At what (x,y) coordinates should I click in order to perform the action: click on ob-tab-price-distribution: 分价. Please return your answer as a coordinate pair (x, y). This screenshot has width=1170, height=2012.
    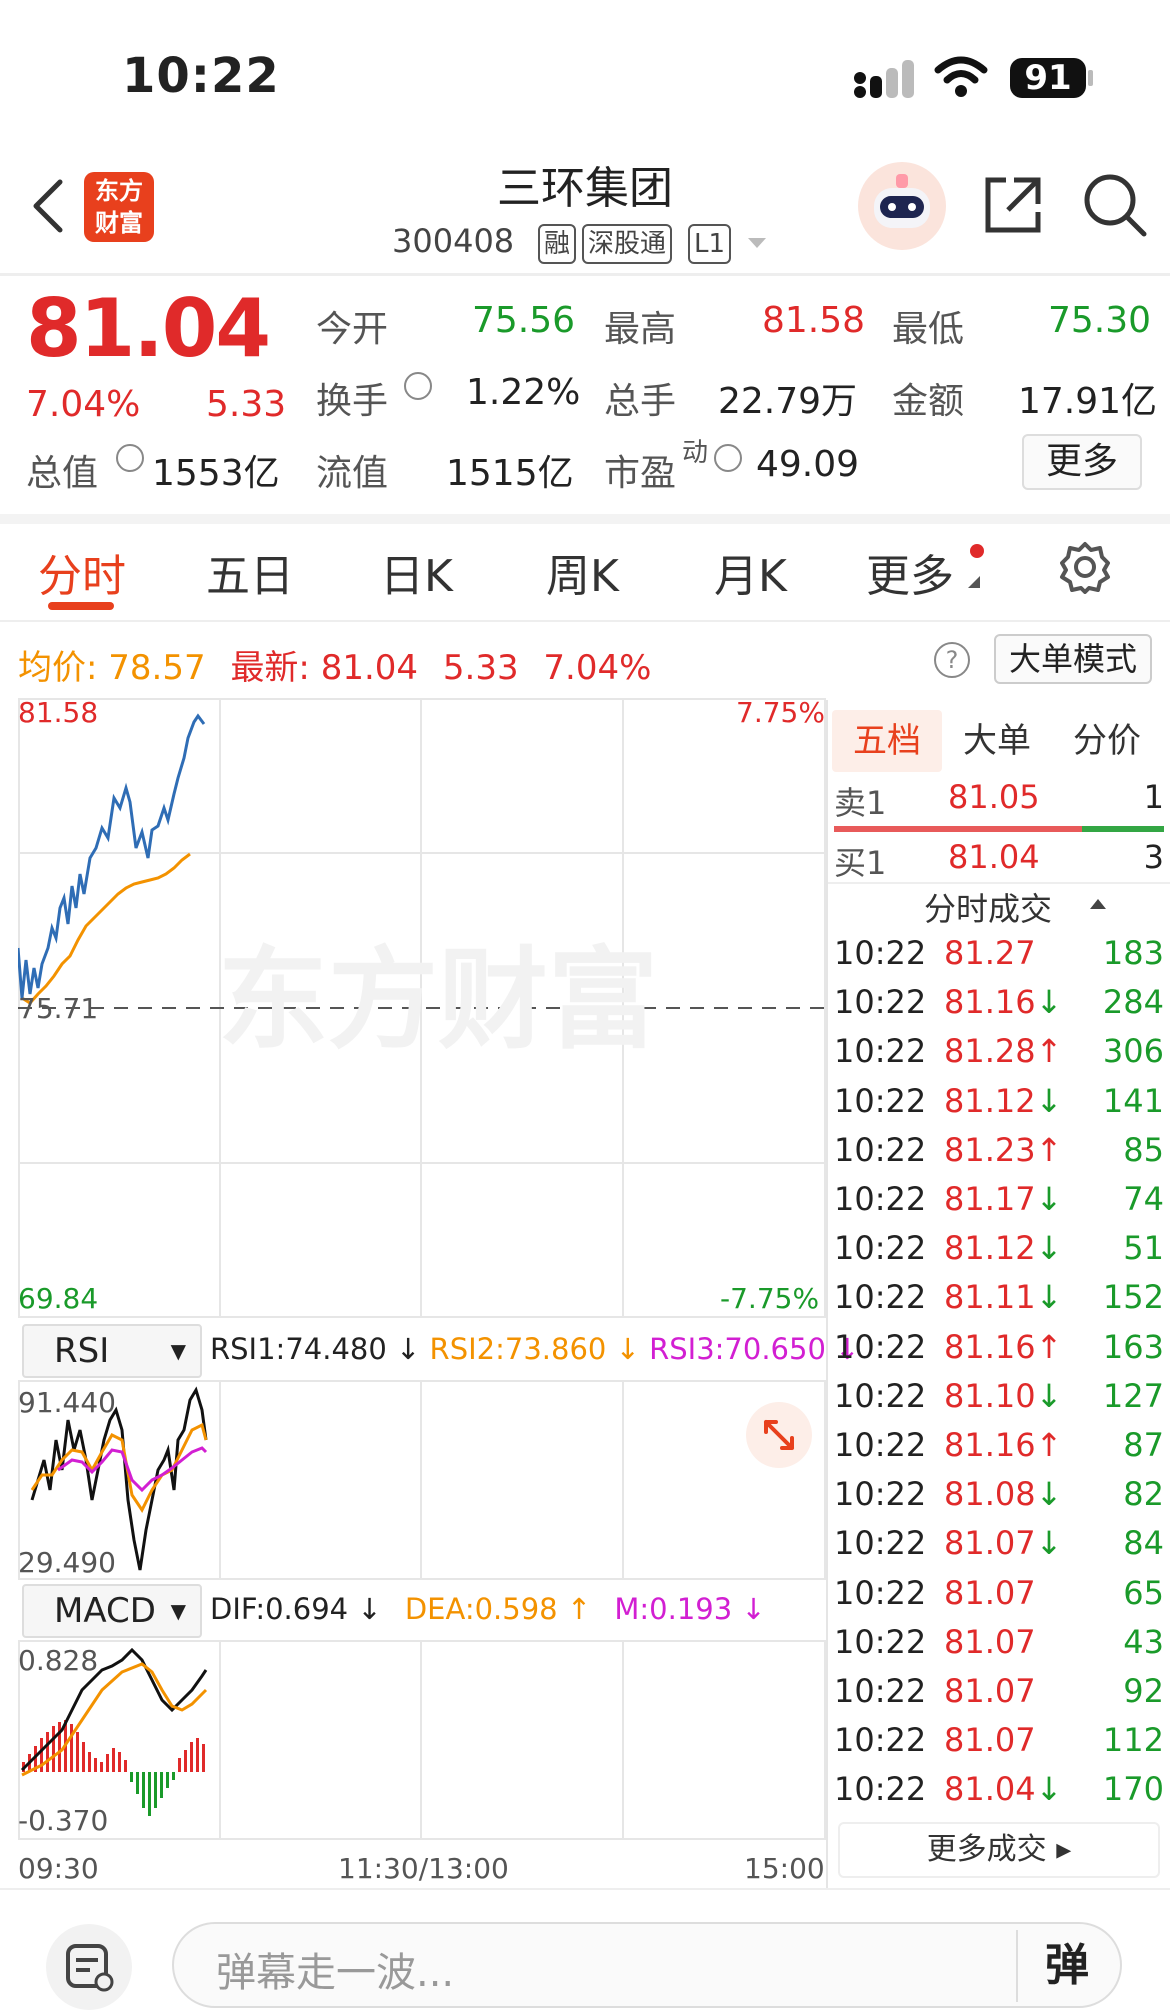
    Looking at the image, I should click on (1107, 741).